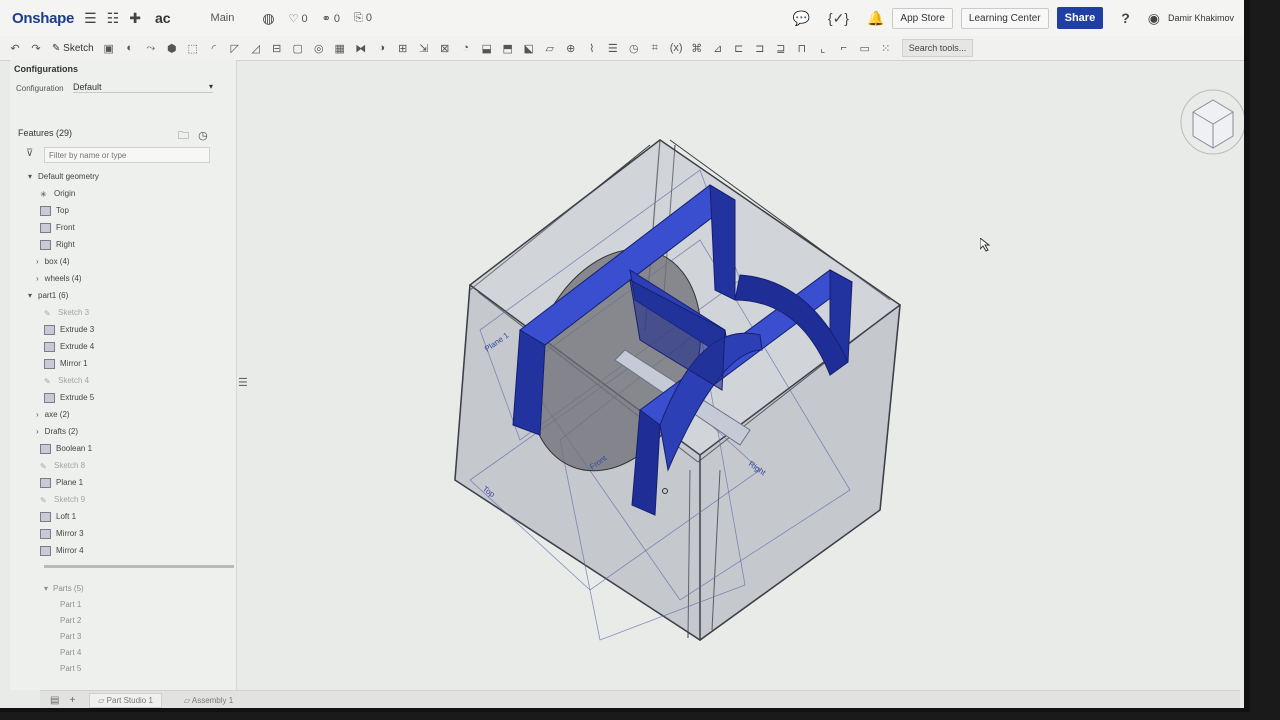 Image resolution: width=1280 pixels, height=720 pixels. What do you see at coordinates (123, 346) in the screenshot?
I see `feature-tree-item: Extrude 4` at bounding box center [123, 346].